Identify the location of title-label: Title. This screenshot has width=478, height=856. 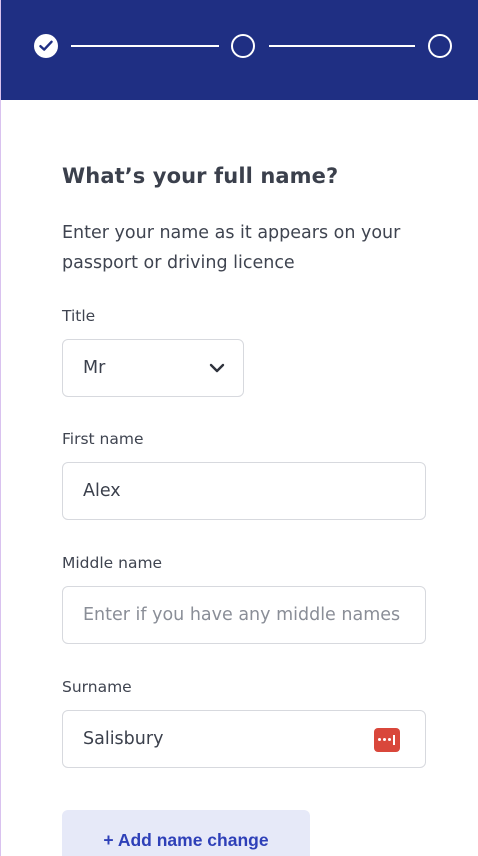
(79, 316).